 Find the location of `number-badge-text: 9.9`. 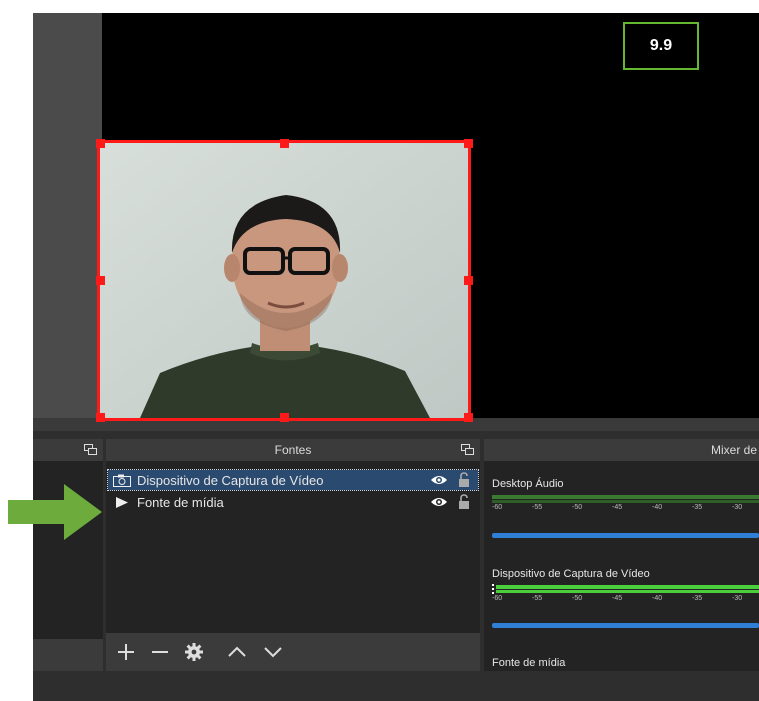

number-badge-text: 9.9 is located at coordinates (661, 45).